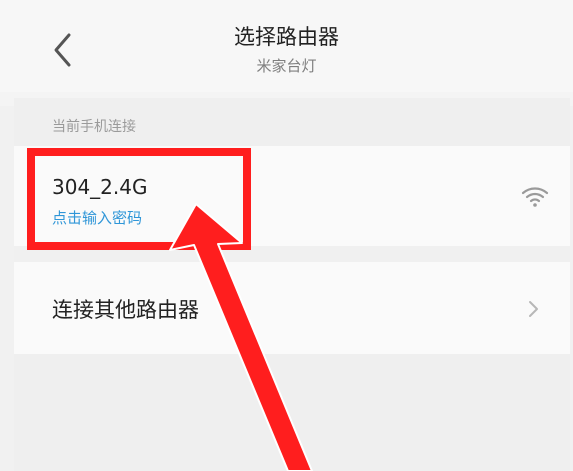  I want to click on enter-password-link: 点击输入密码, so click(97, 218).